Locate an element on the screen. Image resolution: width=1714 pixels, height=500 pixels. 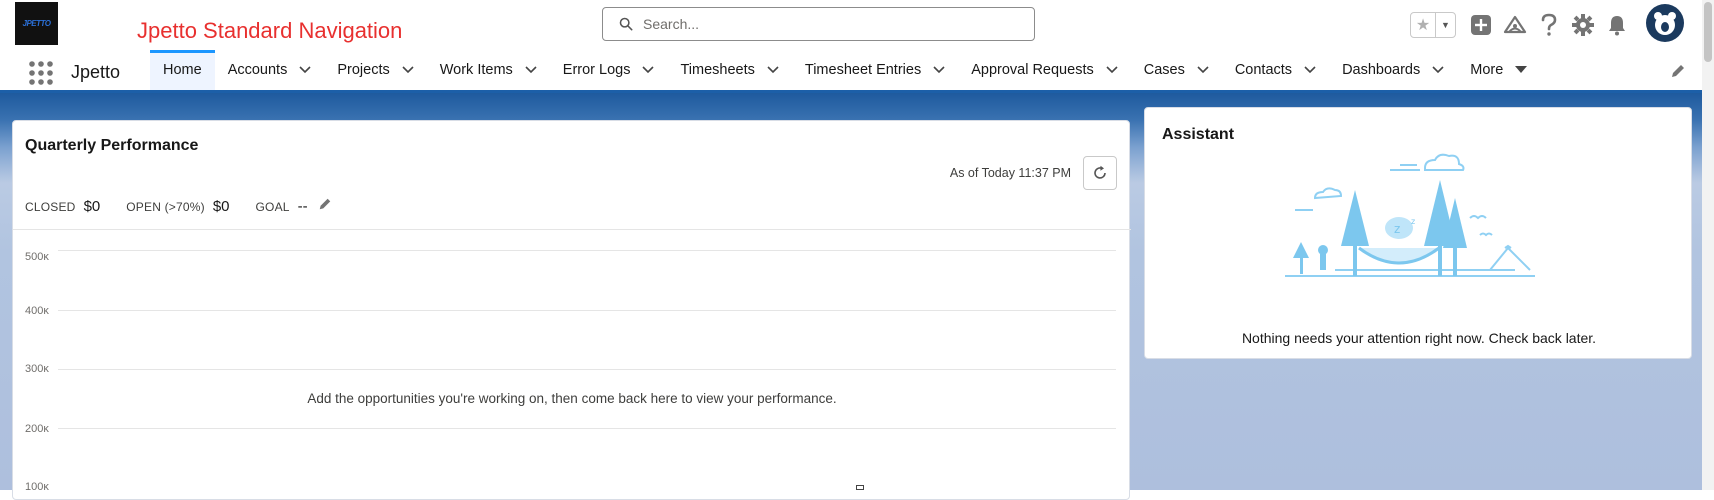
performance-metrics: CLOSED $0 OPEN (>70%) $0 GOAL -- is located at coordinates (178, 206).